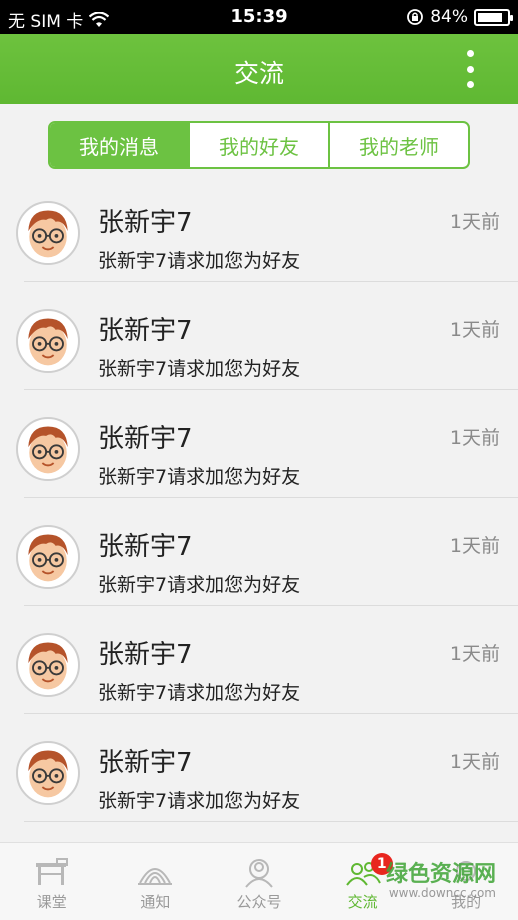 The image size is (518, 920). What do you see at coordinates (51, 902) in the screenshot?
I see `tab-label: 课堂` at bounding box center [51, 902].